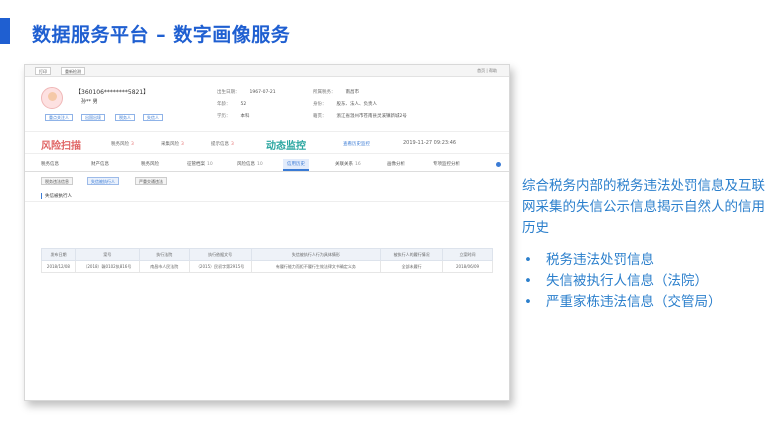  Describe the element at coordinates (151, 181) in the screenshot. I see `subtab-traffic-violation: 严重交通违法` at that location.